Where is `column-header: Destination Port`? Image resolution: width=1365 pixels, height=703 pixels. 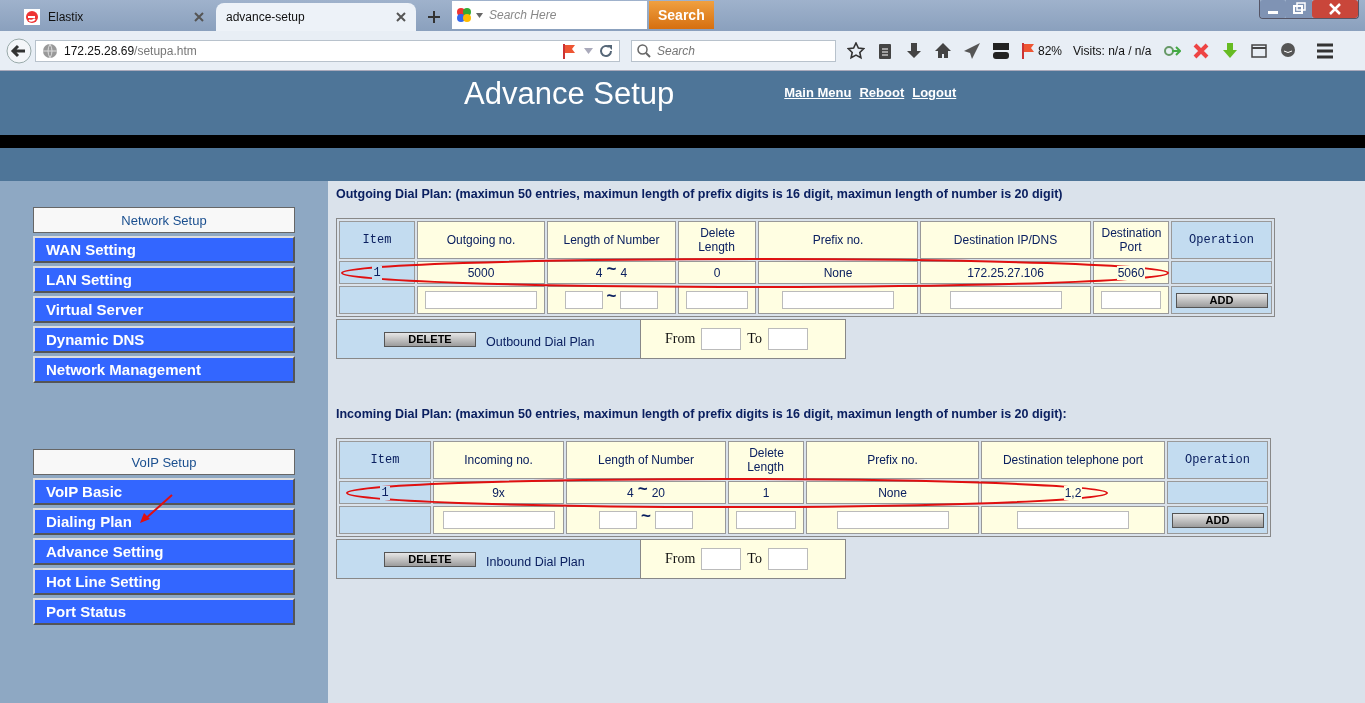 column-header: Destination Port is located at coordinates (1131, 240).